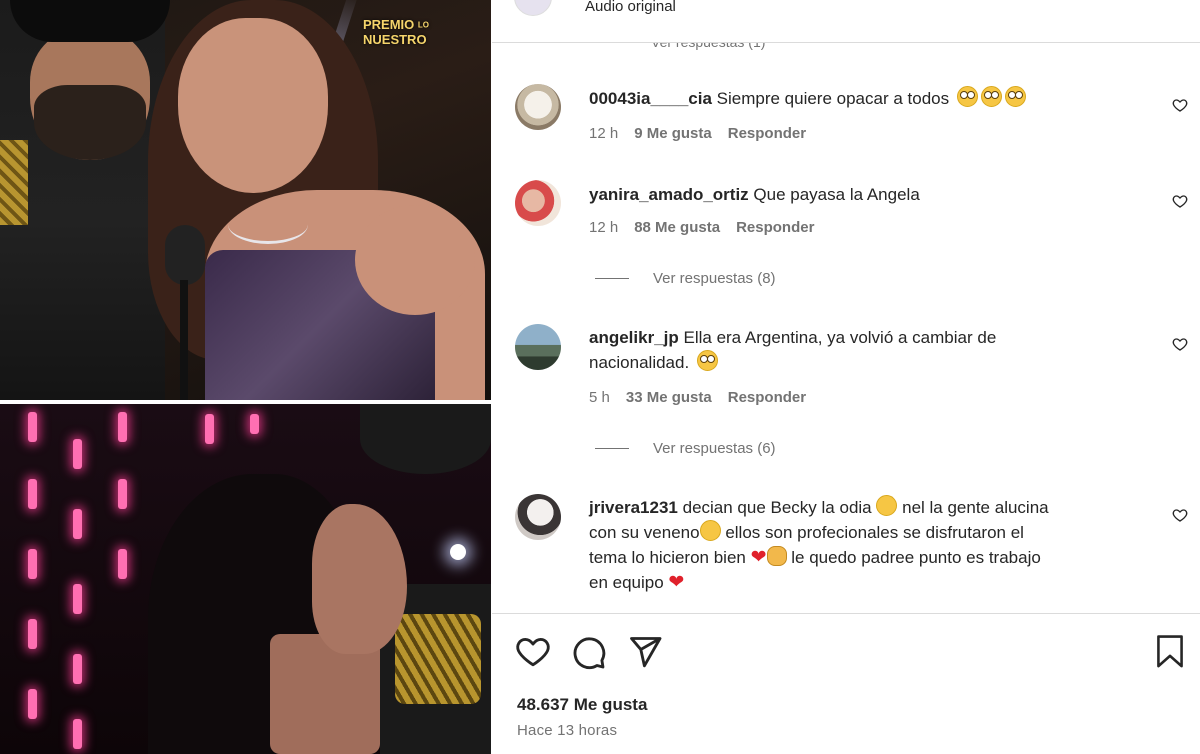  Describe the element at coordinates (887, 505) in the screenshot. I see `face-tears-of-joy-icon` at that location.